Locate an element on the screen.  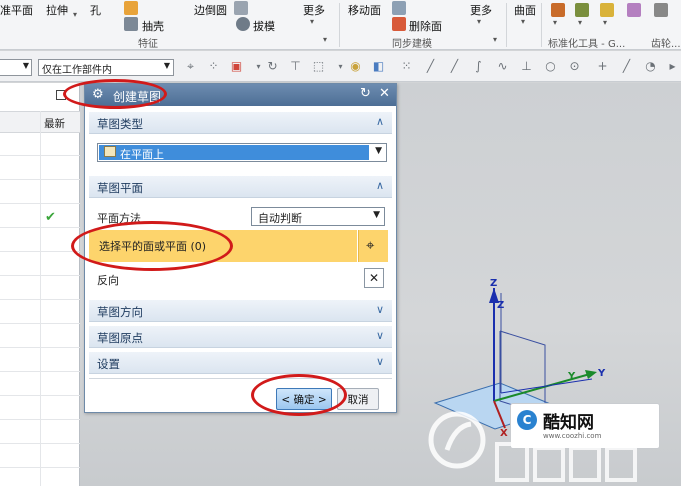
rect-select-icon: ⬚ is located at coordinates (318, 66).